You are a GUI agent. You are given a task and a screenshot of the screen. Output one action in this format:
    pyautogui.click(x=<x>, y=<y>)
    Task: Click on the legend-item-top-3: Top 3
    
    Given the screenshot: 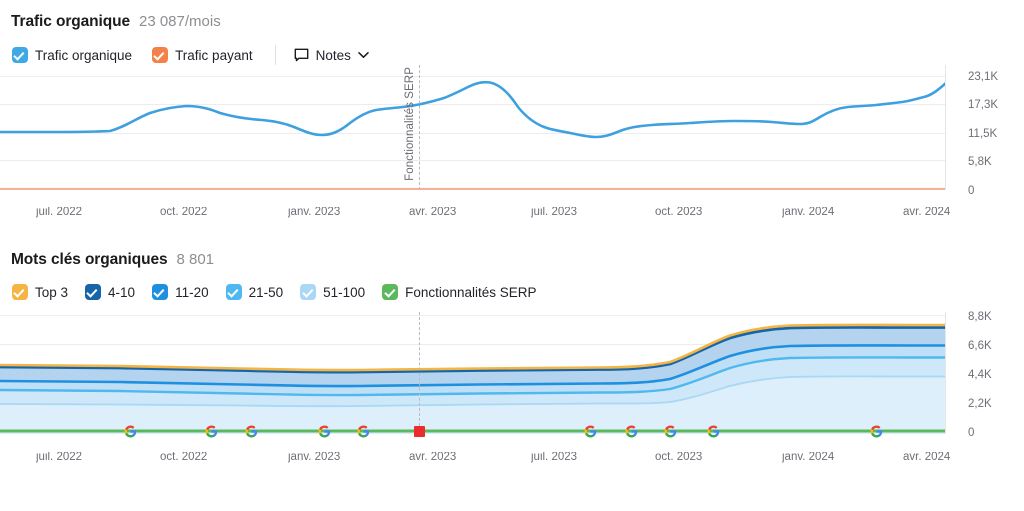 What is the action you would take?
    pyautogui.click(x=40, y=292)
    